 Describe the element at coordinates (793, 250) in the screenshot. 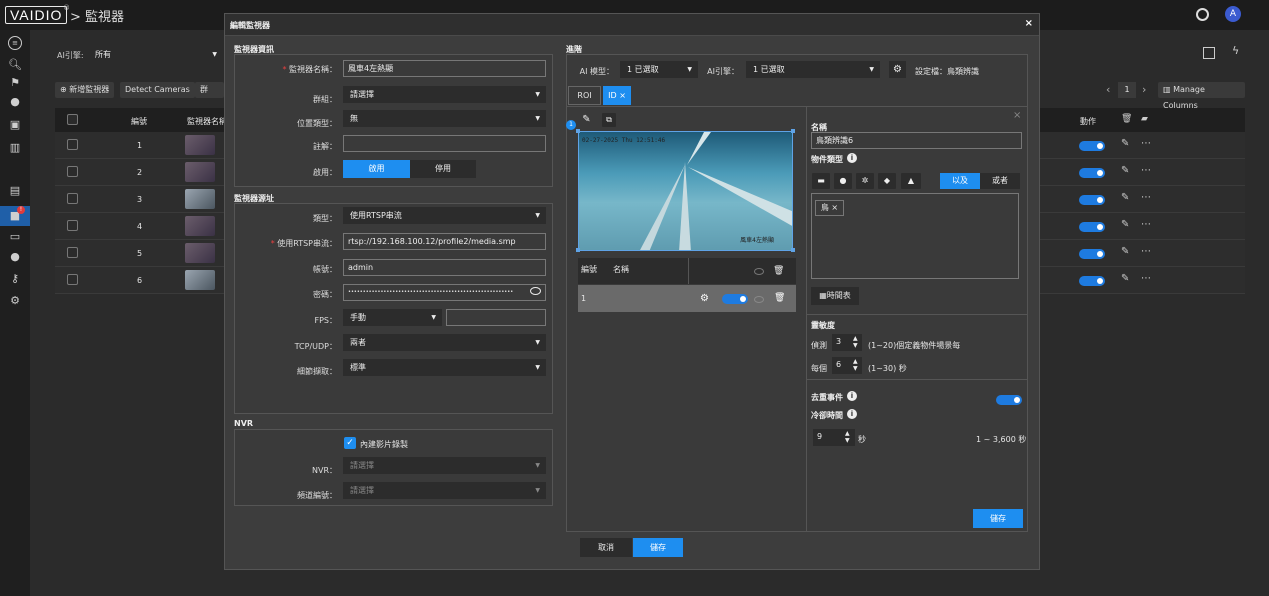

I see `roi-handle-br` at that location.